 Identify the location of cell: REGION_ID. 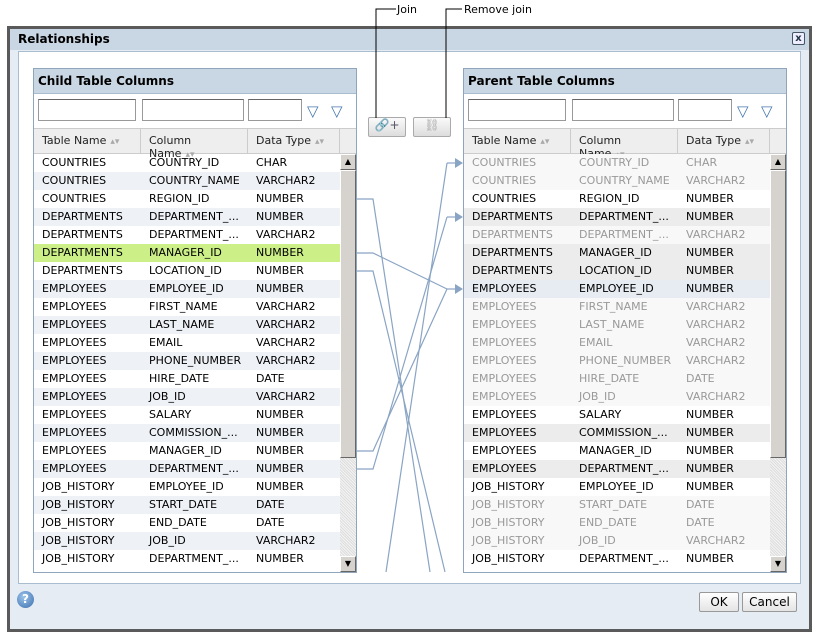
(179, 198).